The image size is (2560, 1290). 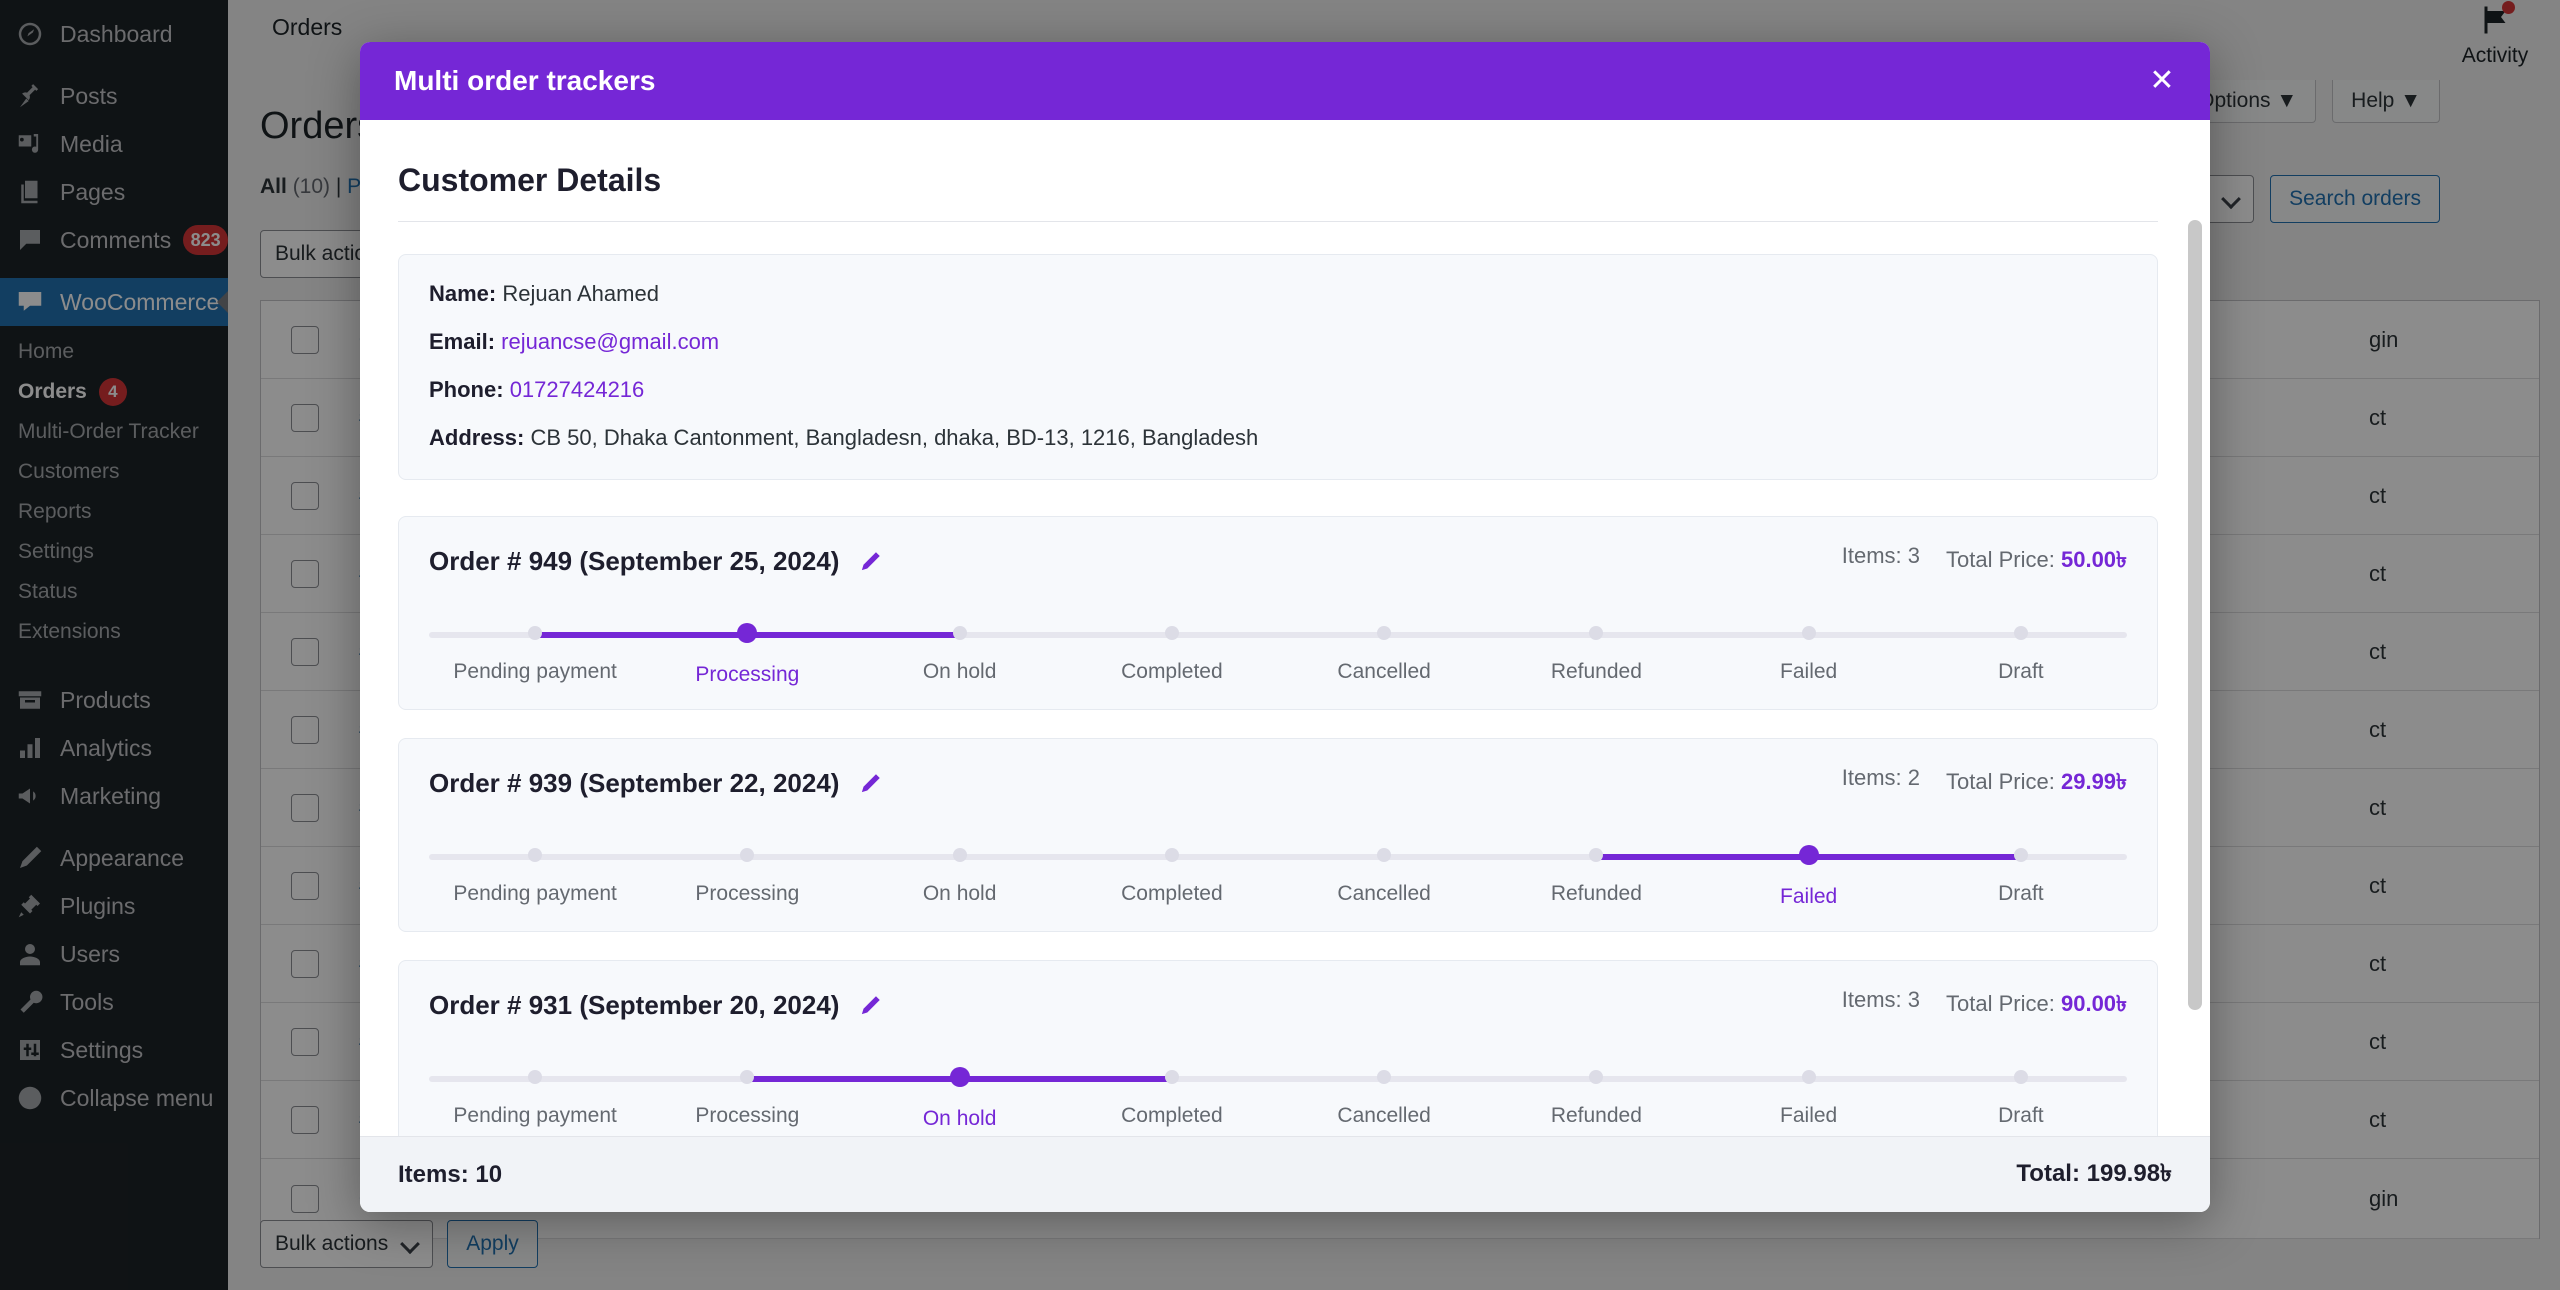 I want to click on modal-scrollbar-thumb, so click(x=2195, y=615).